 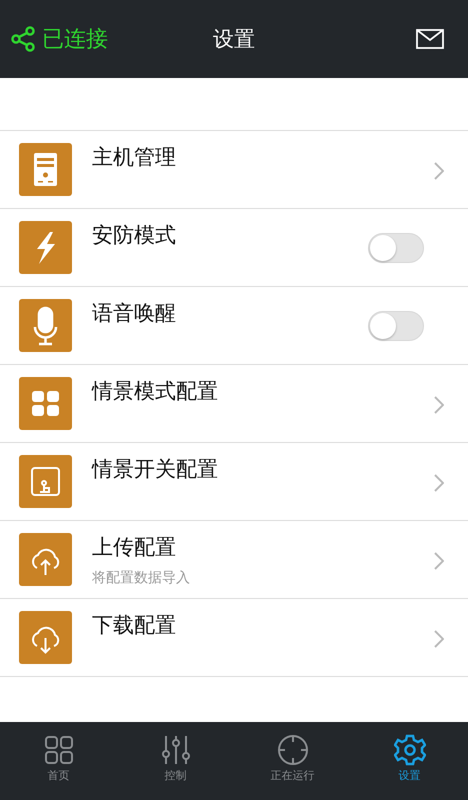 What do you see at coordinates (176, 750) in the screenshot?
I see `sliders-icon` at bounding box center [176, 750].